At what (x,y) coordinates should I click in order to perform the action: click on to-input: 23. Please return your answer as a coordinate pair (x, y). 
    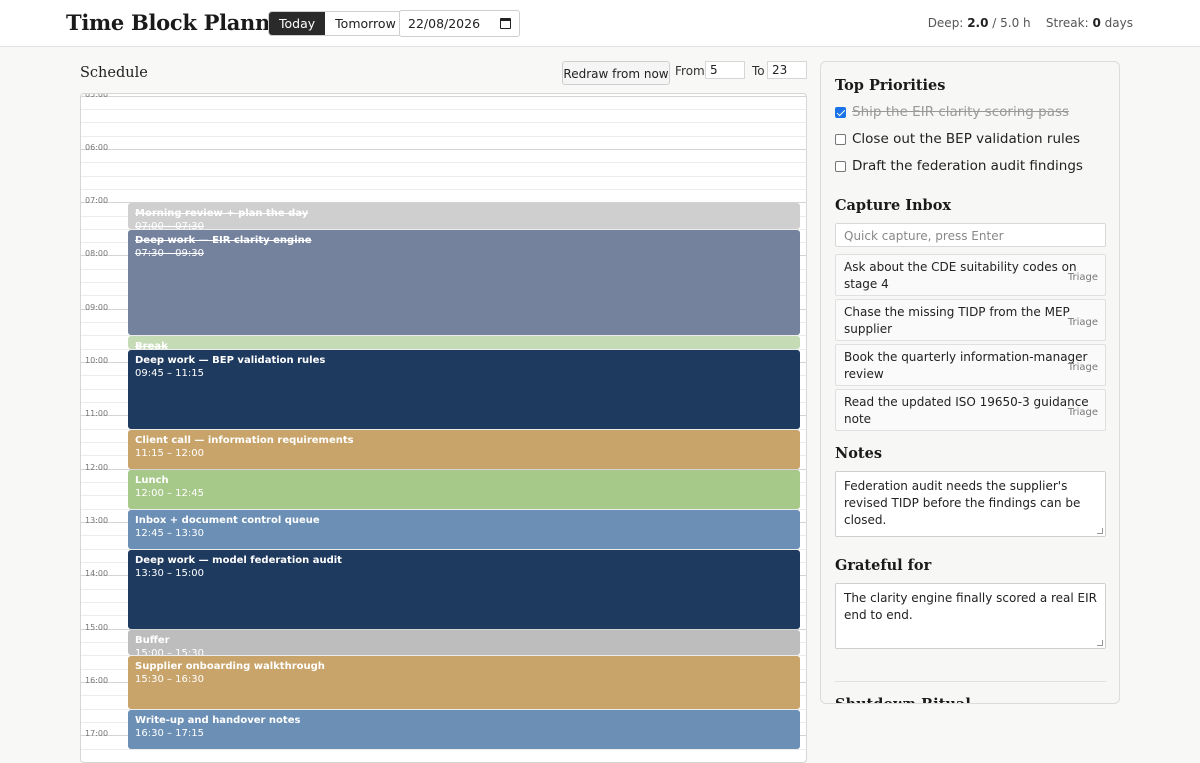
    Looking at the image, I should click on (787, 70).